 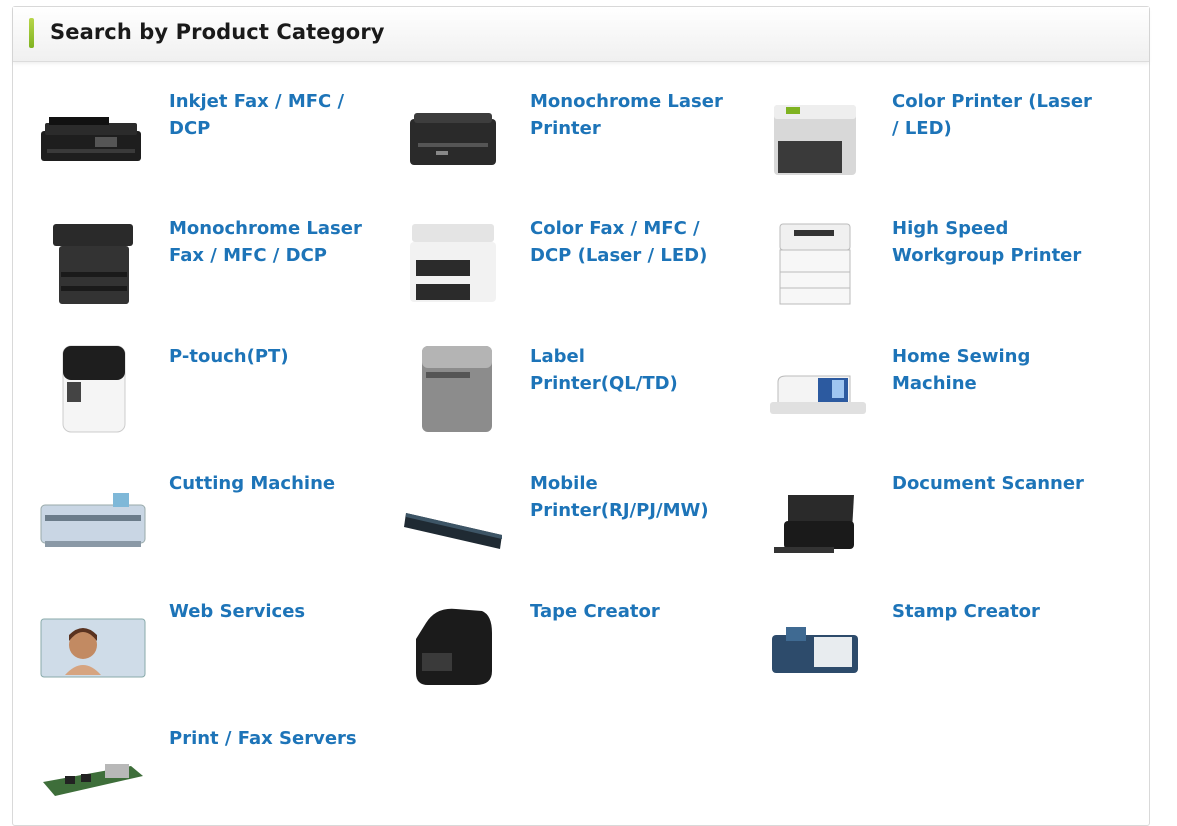 I want to click on category-item-label-printer: Label Printer(QL/TD), so click(x=555, y=379).